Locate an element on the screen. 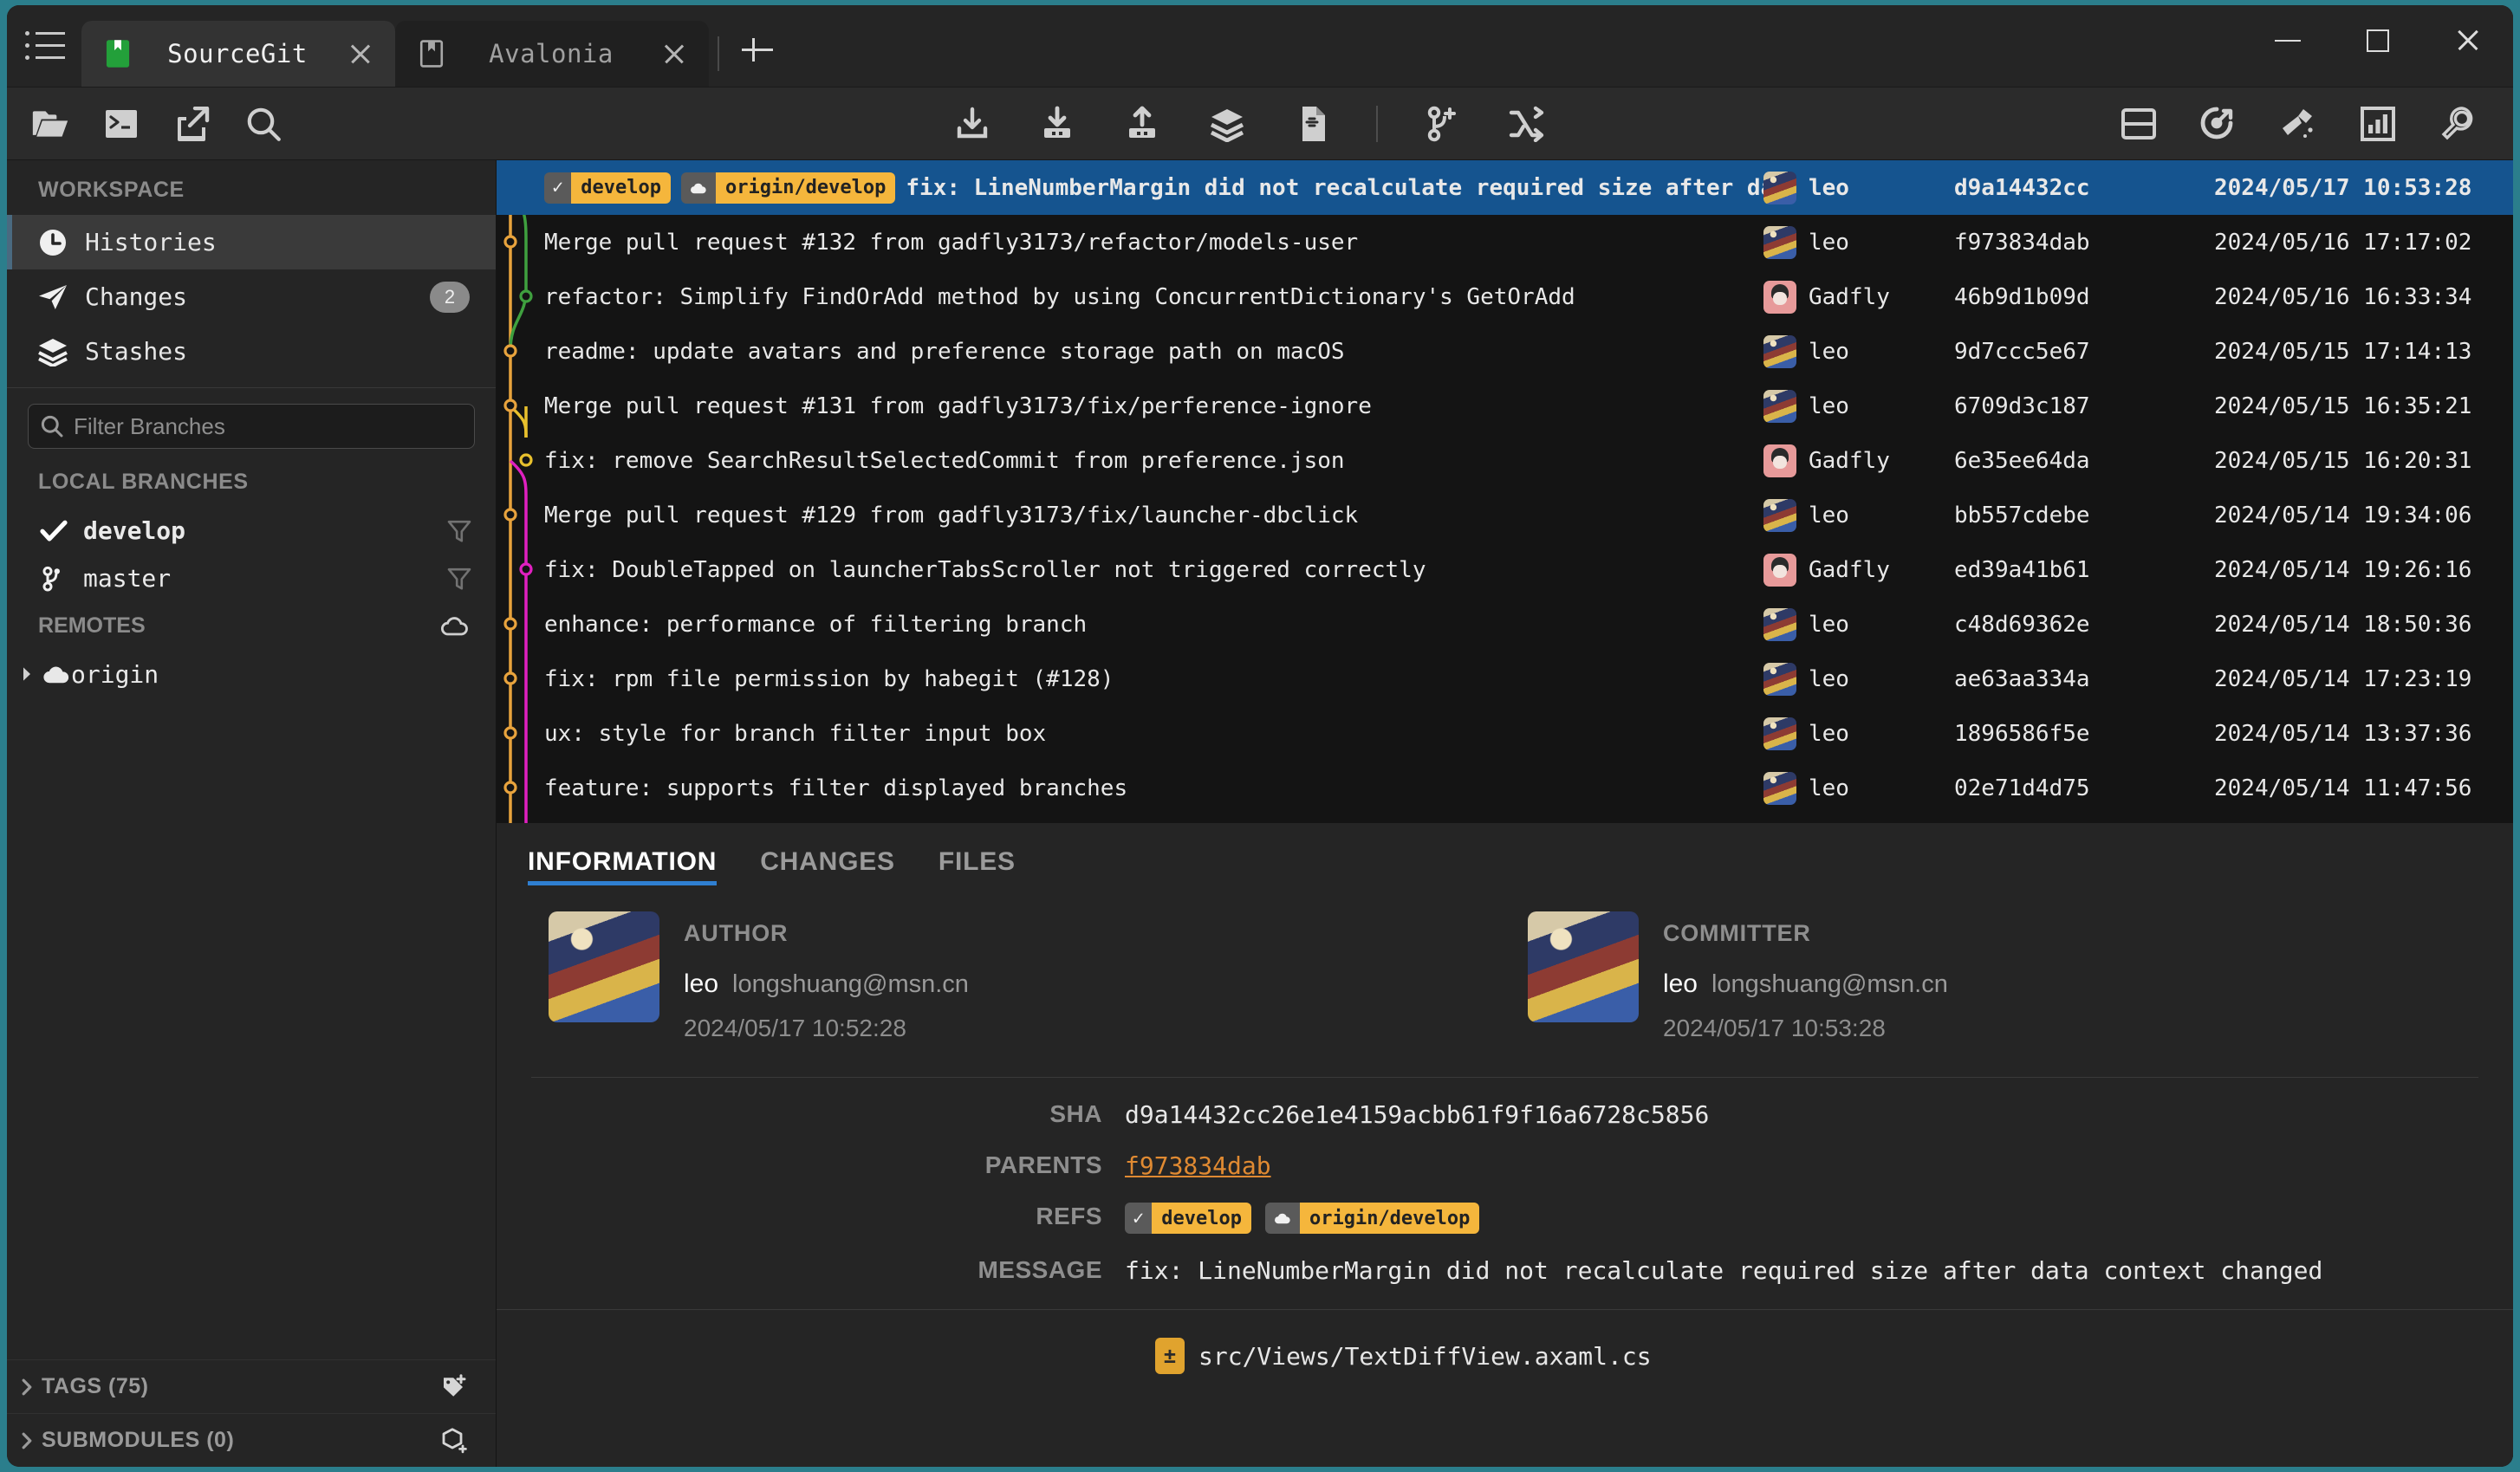 The height and width of the screenshot is (1472, 2520). sidebar-item-histories: Histories is located at coordinates (251, 242).